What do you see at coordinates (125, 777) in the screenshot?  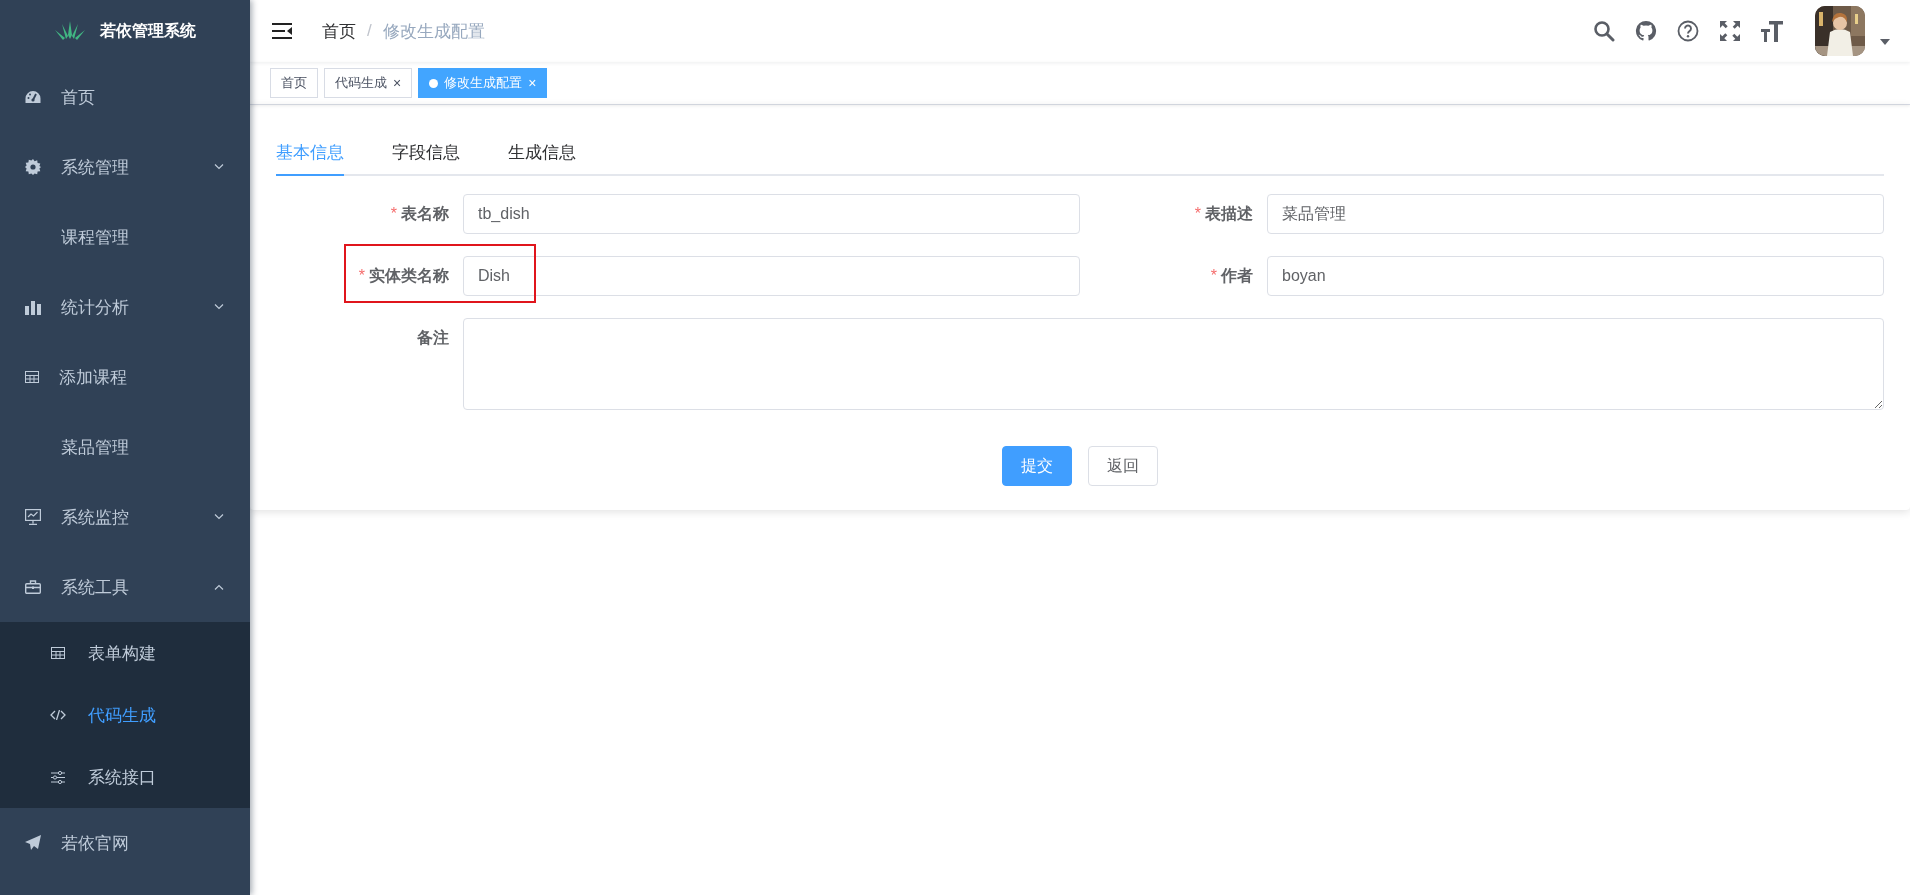 I see `menu-item: 系统接口` at bounding box center [125, 777].